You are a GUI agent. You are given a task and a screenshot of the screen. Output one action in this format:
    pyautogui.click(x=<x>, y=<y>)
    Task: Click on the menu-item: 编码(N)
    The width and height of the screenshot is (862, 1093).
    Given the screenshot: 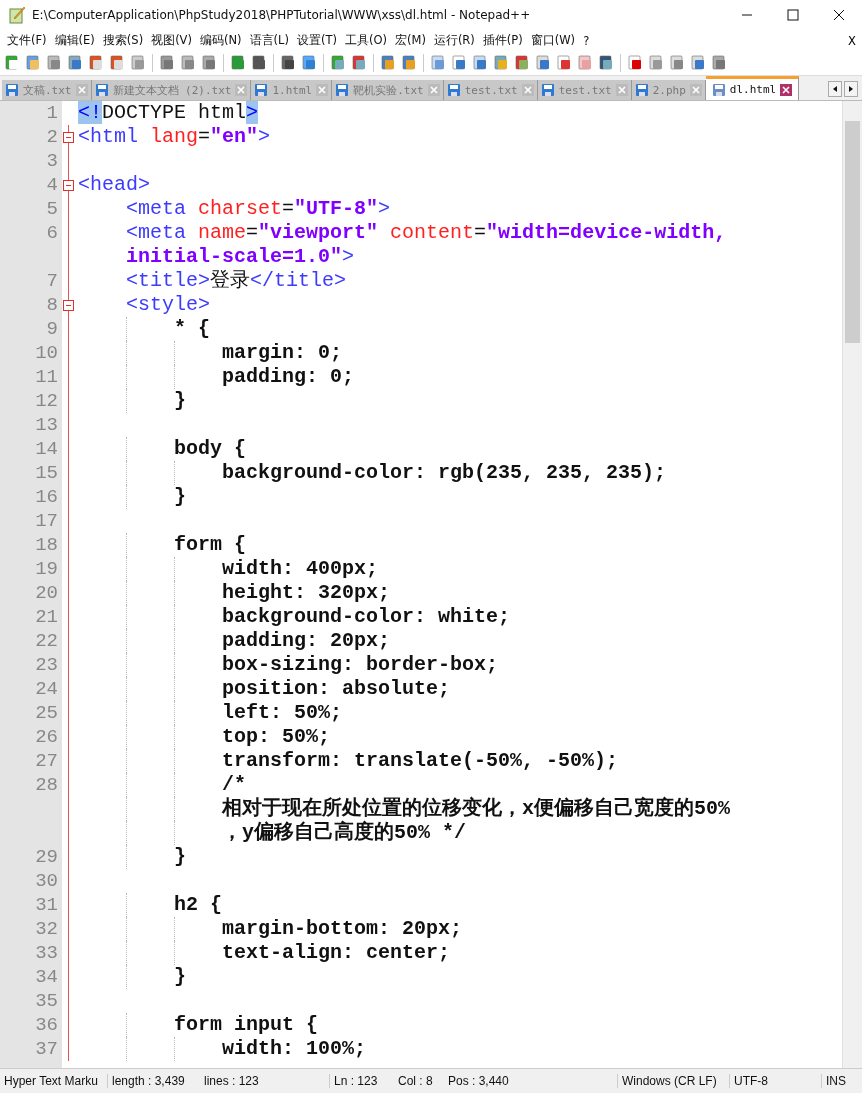 What is the action you would take?
    pyautogui.click(x=221, y=40)
    